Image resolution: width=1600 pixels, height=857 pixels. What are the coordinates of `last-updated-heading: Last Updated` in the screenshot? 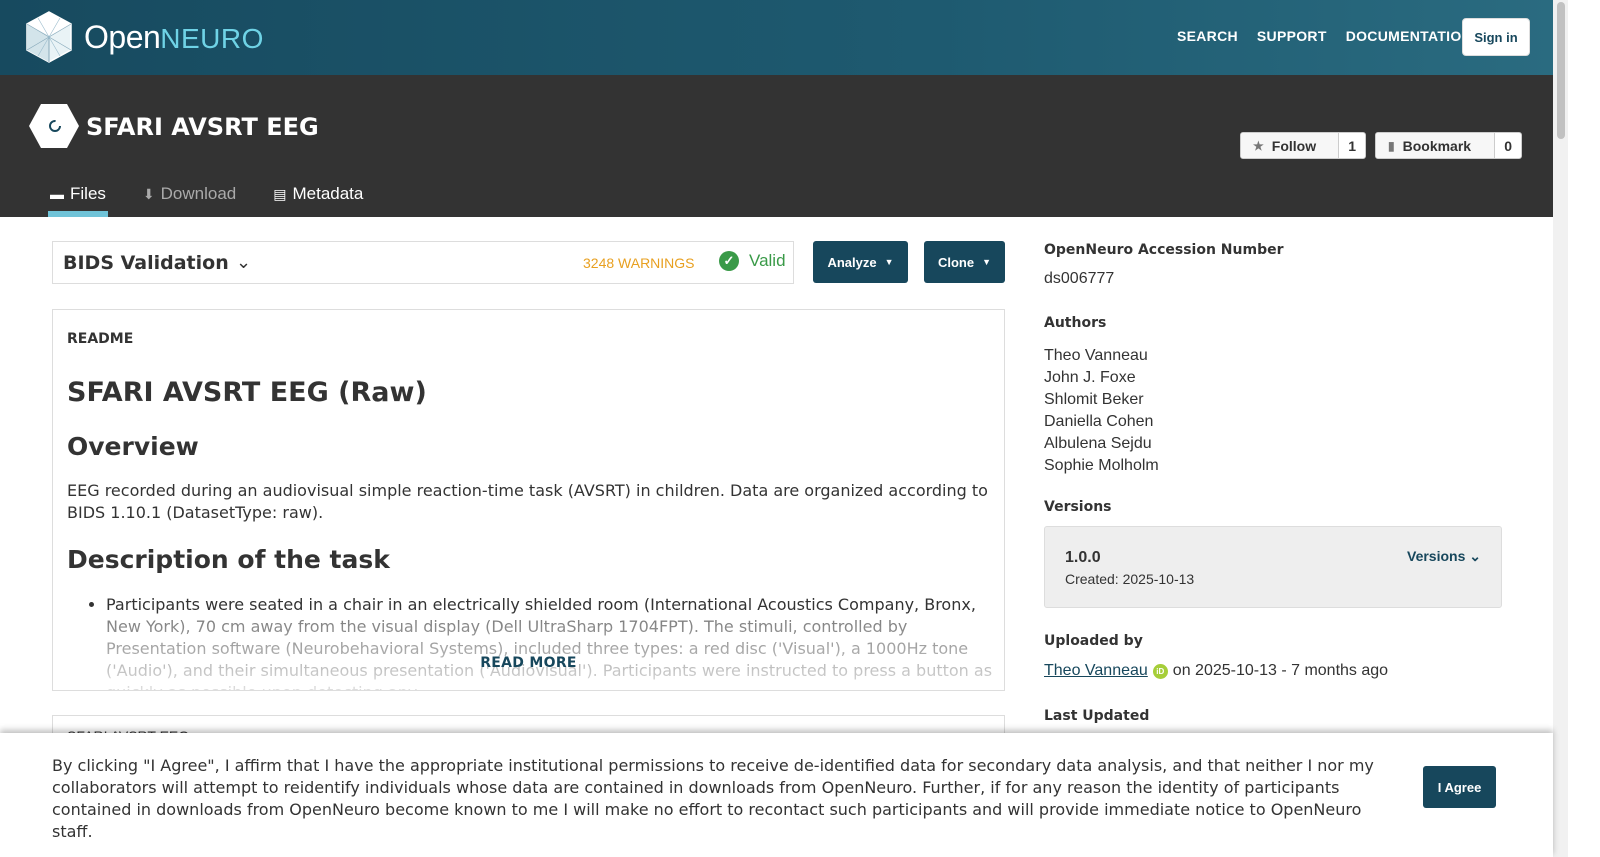 It's located at (1097, 716).